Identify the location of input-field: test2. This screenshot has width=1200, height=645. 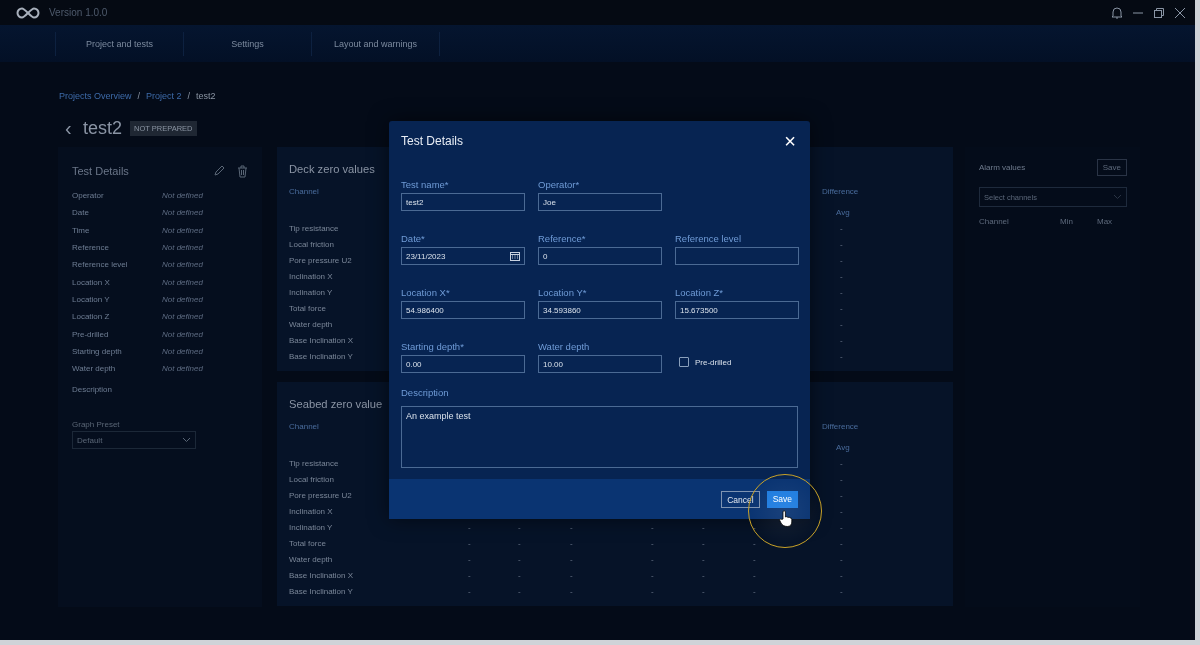
(463, 202).